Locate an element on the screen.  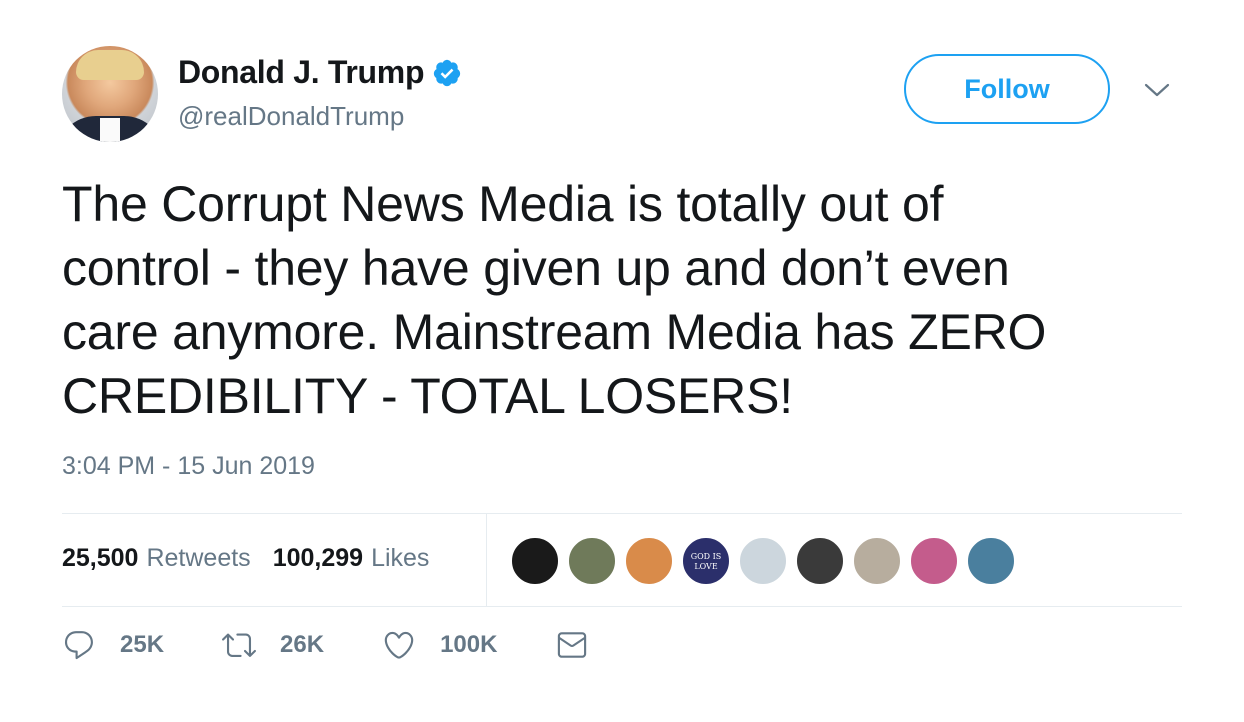
stats-bottom-divider is located at coordinates (622, 606).